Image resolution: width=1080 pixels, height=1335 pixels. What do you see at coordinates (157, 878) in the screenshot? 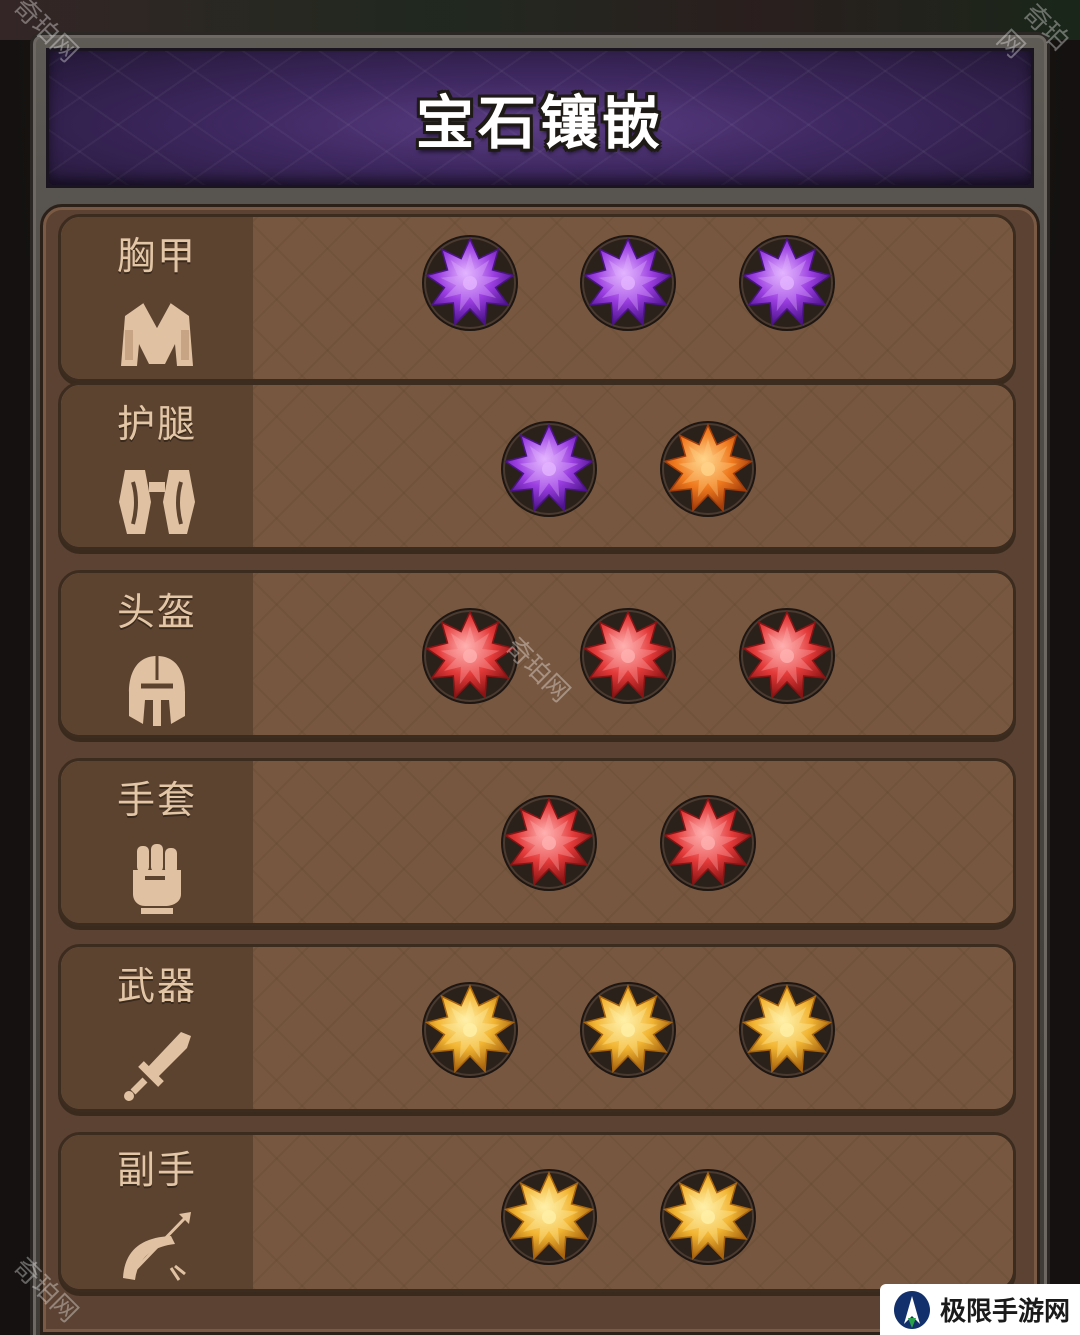
I see `gauntlet-fist-icon` at bounding box center [157, 878].